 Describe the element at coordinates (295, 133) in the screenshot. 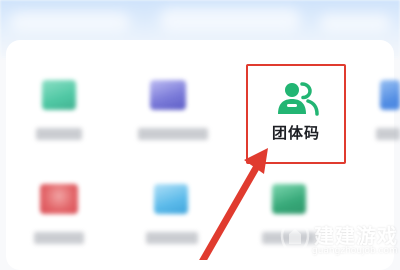

I see `group-code-label: 团体码` at that location.